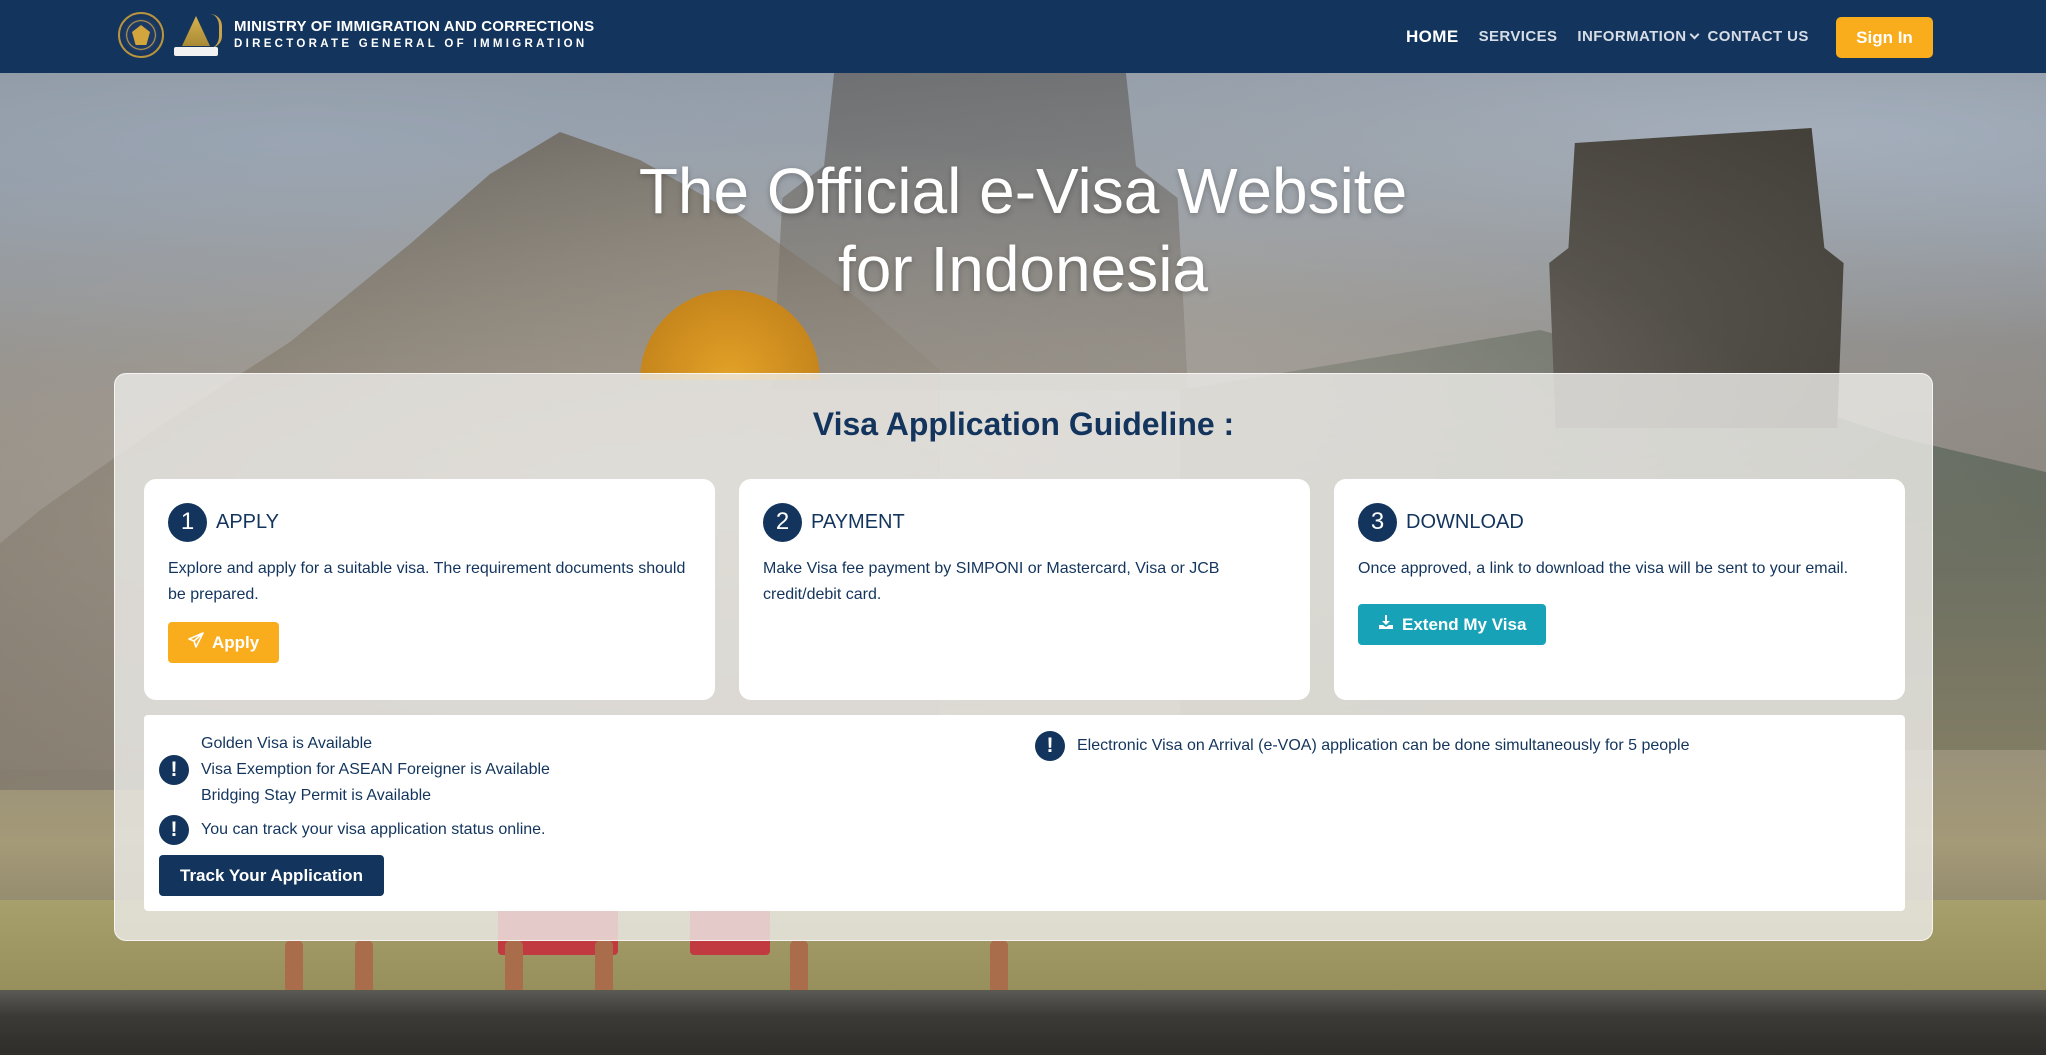 This screenshot has width=2046, height=1055. What do you see at coordinates (1464, 624) in the screenshot?
I see `extend-my-visa-label: Extend My Visa` at bounding box center [1464, 624].